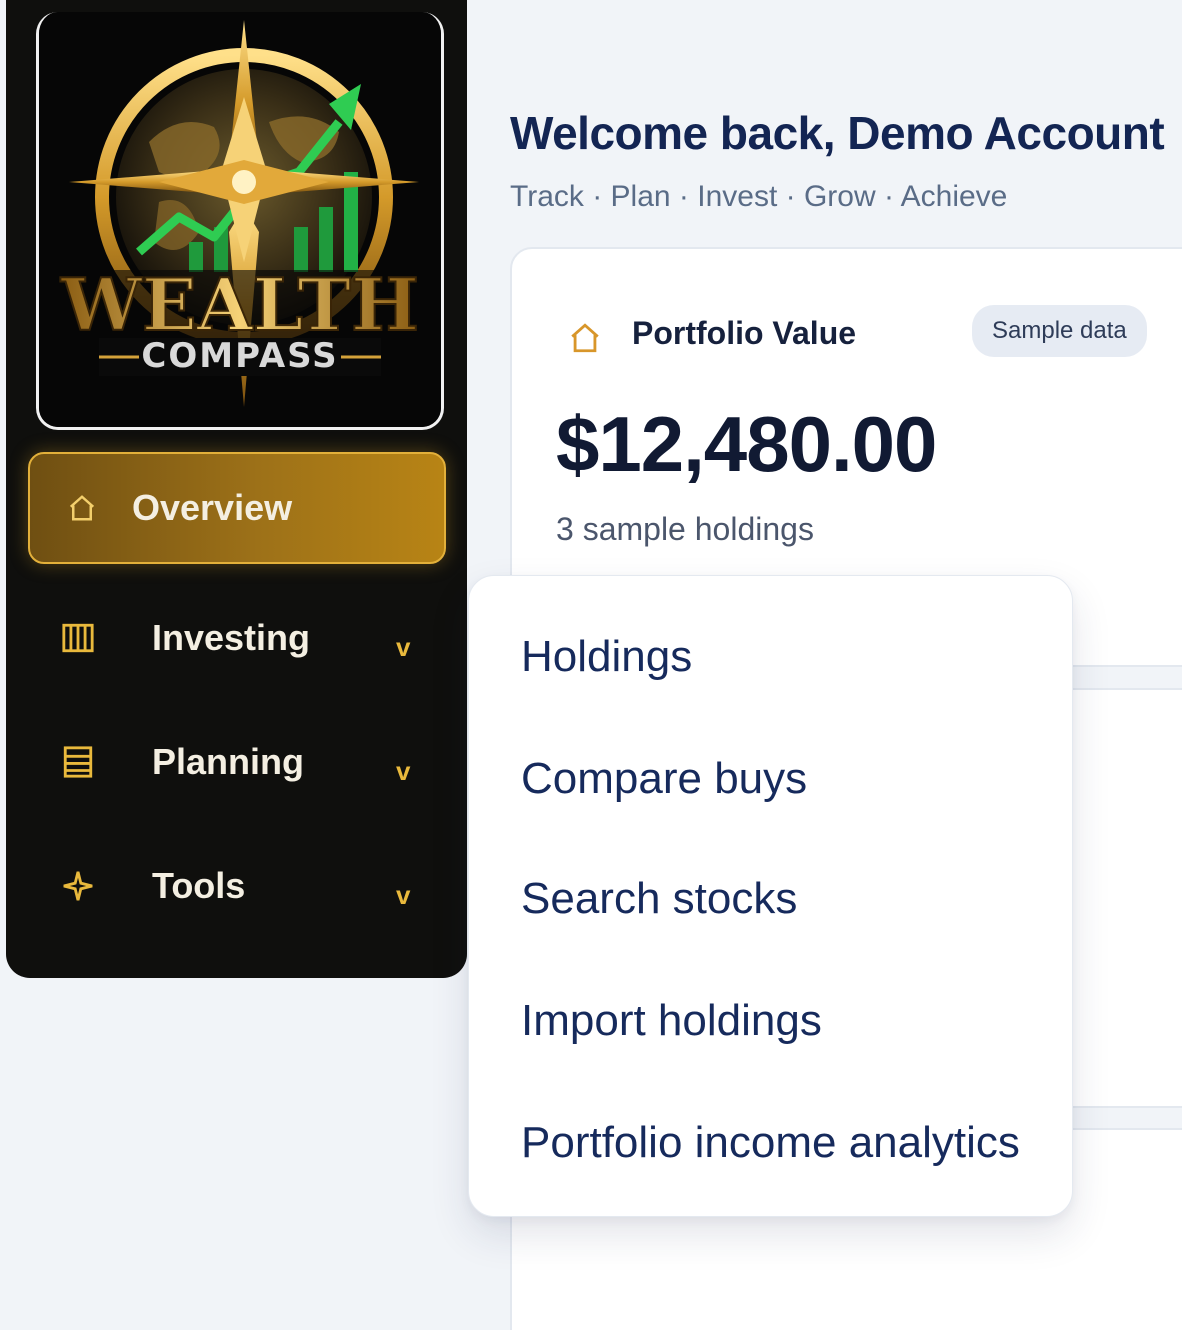  What do you see at coordinates (770, 1143) in the screenshot?
I see `menu-item-portfolio-income-analytics: Portfolio income analytics` at bounding box center [770, 1143].